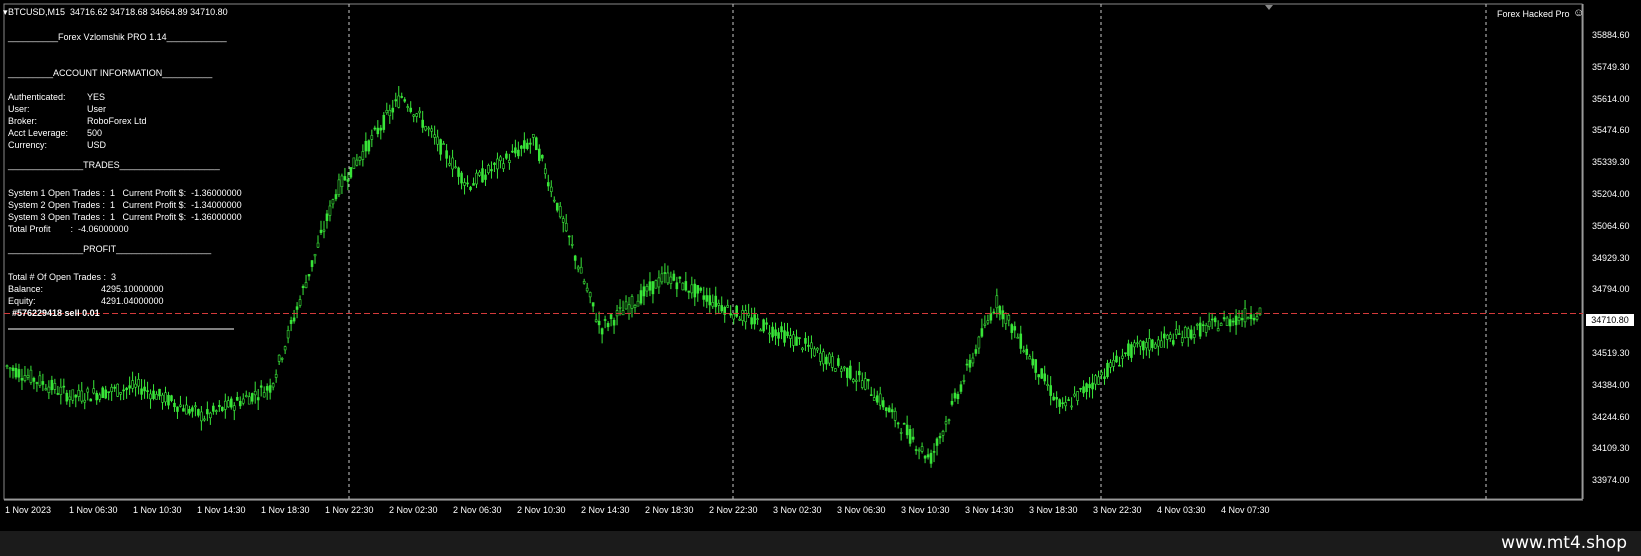 The height and width of the screenshot is (556, 1641). What do you see at coordinates (1578, 13) in the screenshot?
I see `smiley-icon: ☺` at bounding box center [1578, 13].